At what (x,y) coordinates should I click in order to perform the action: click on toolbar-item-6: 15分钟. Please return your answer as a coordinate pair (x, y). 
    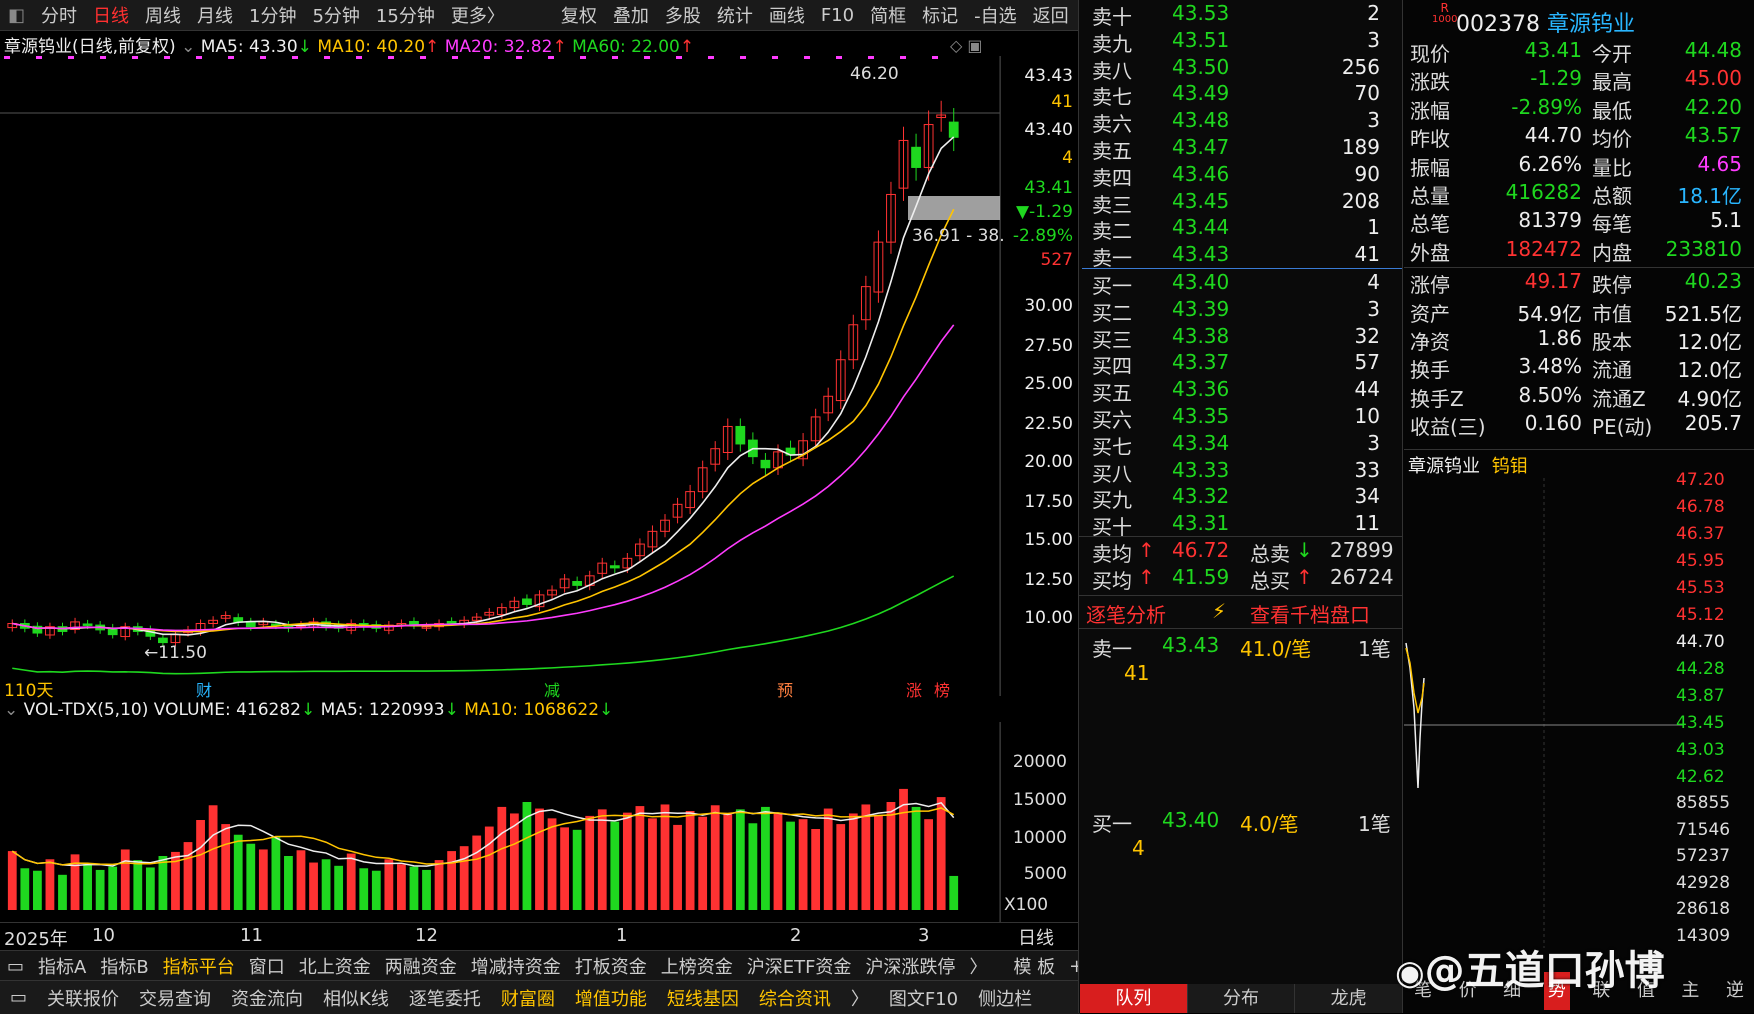
    Looking at the image, I should click on (405, 15).